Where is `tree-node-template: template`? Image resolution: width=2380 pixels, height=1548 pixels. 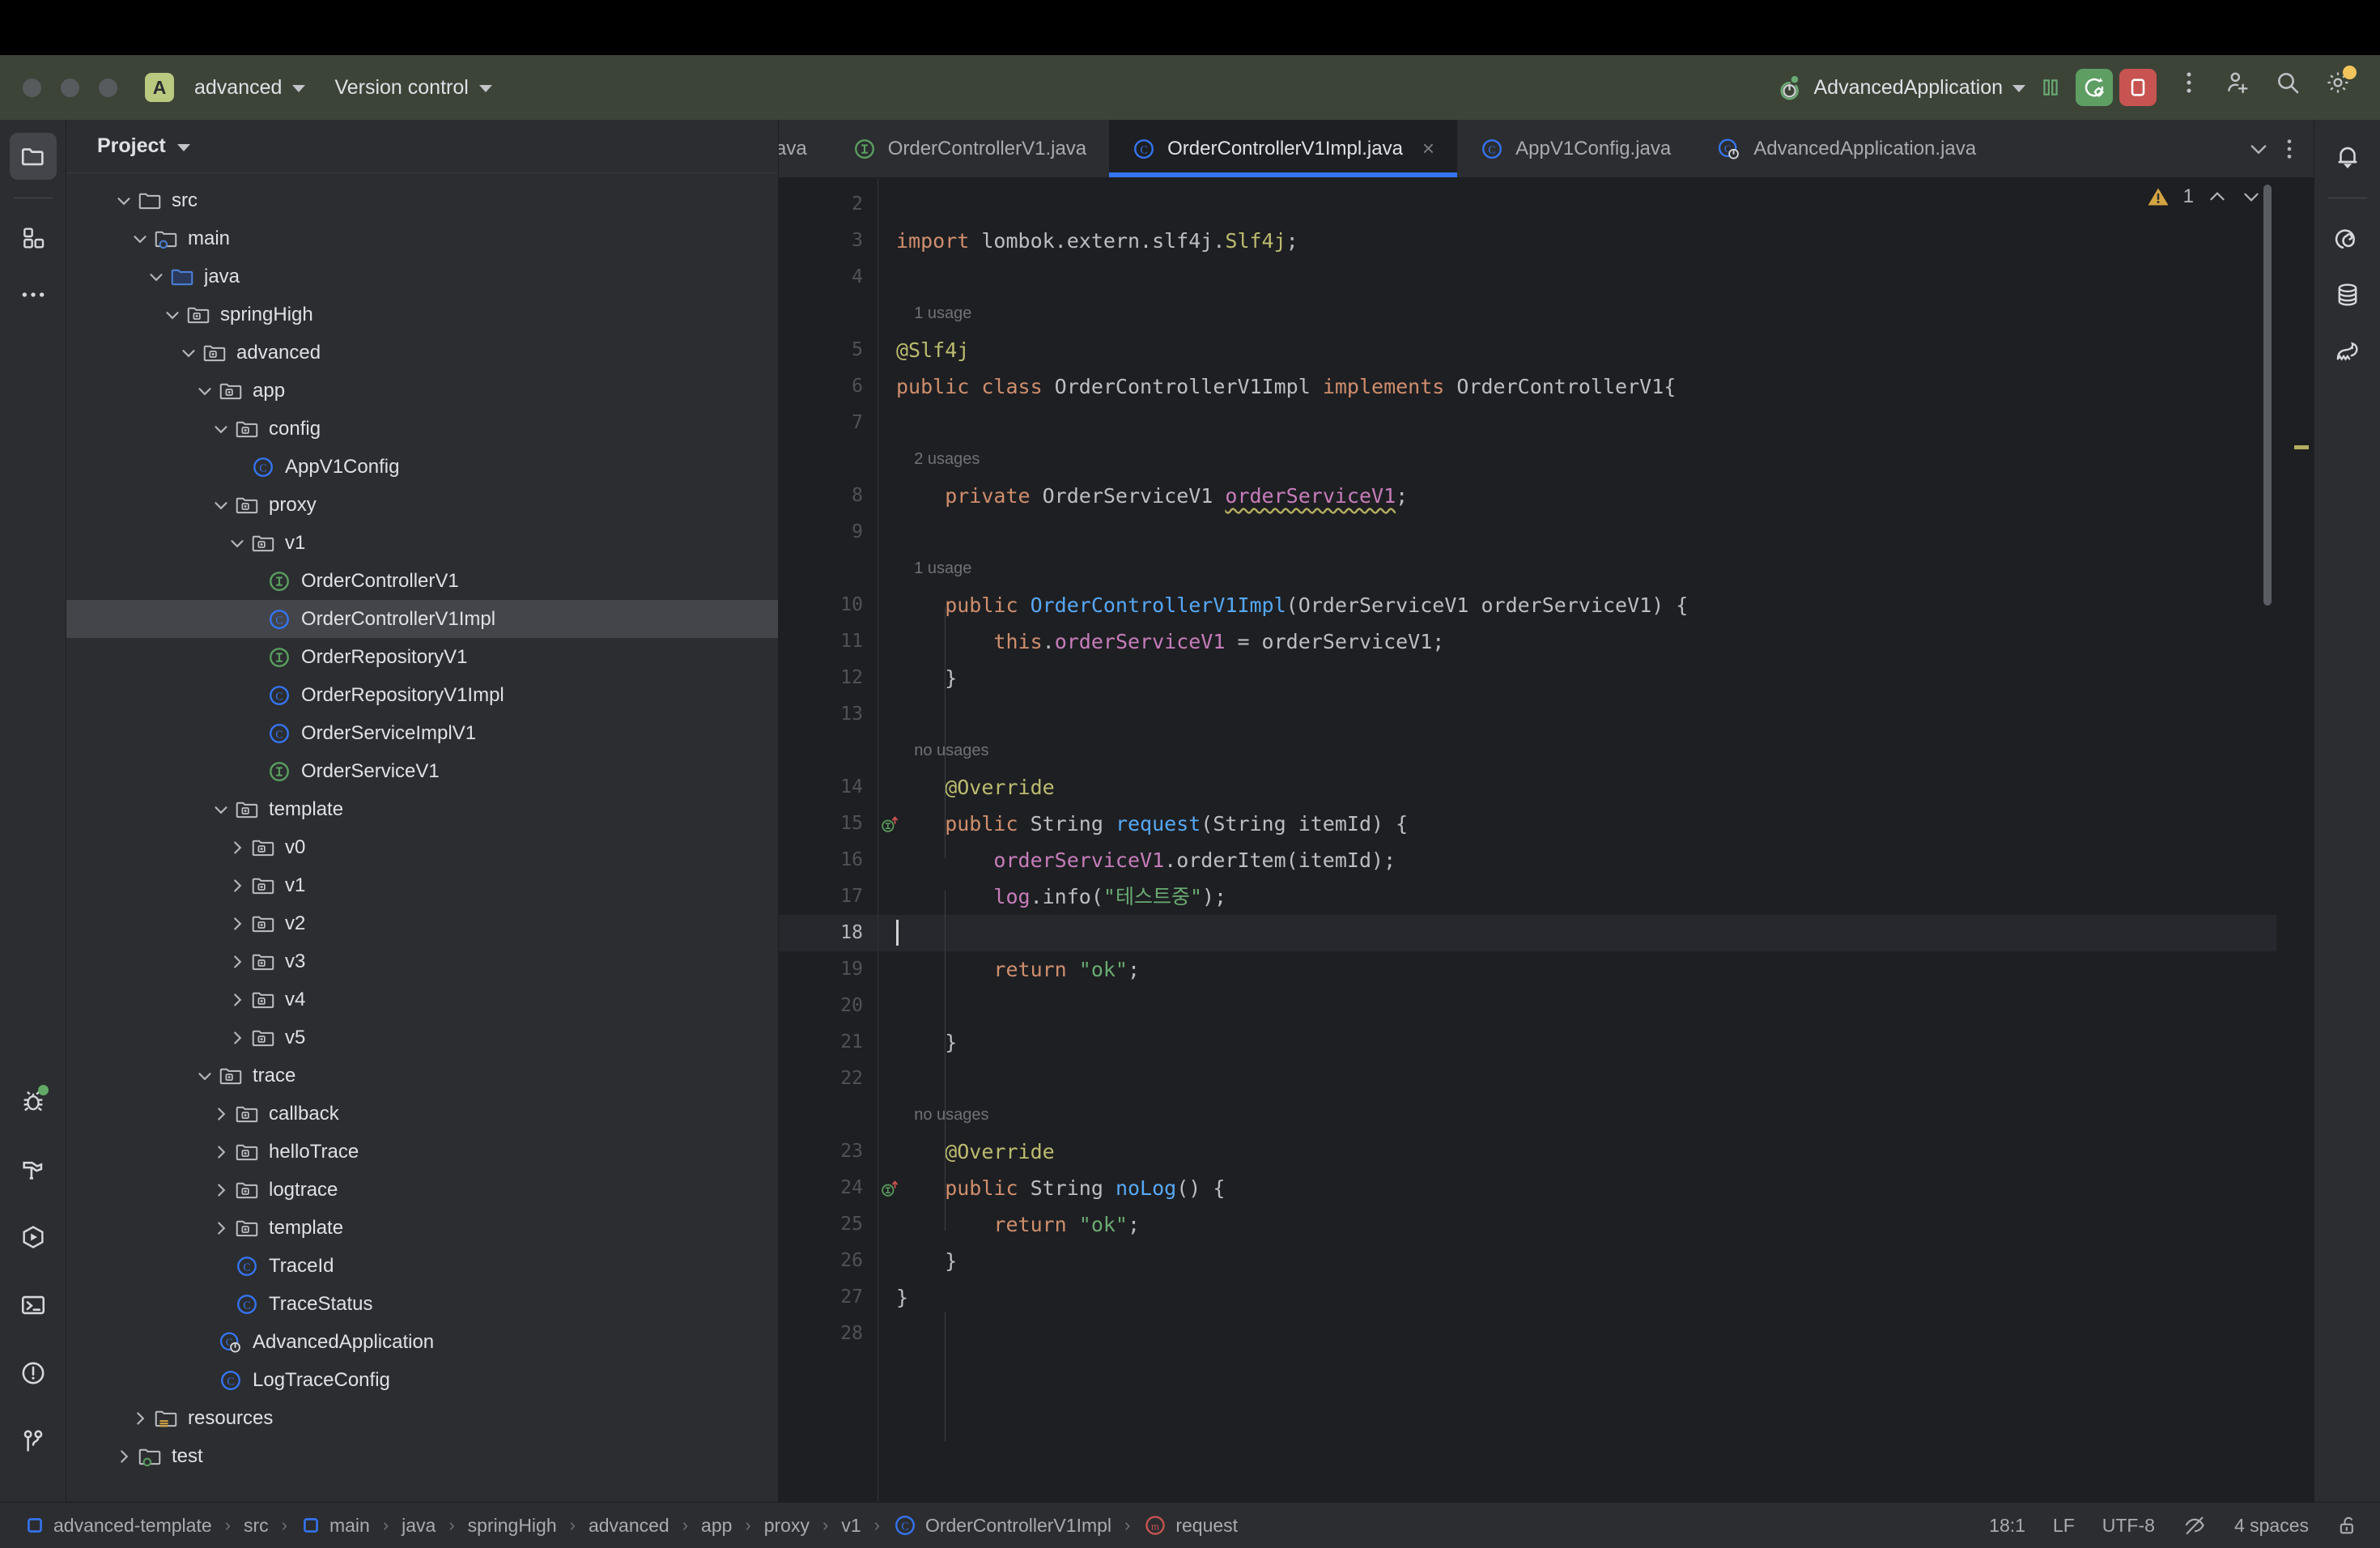
tree-node-template: template is located at coordinates (422, 1228).